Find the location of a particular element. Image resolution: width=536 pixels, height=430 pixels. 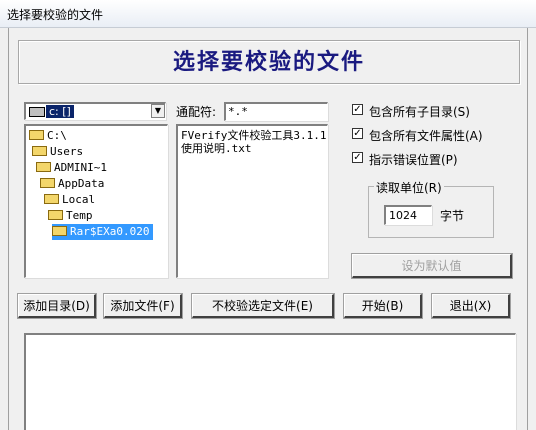

chevron-down-icon: ▼ is located at coordinates (158, 111).